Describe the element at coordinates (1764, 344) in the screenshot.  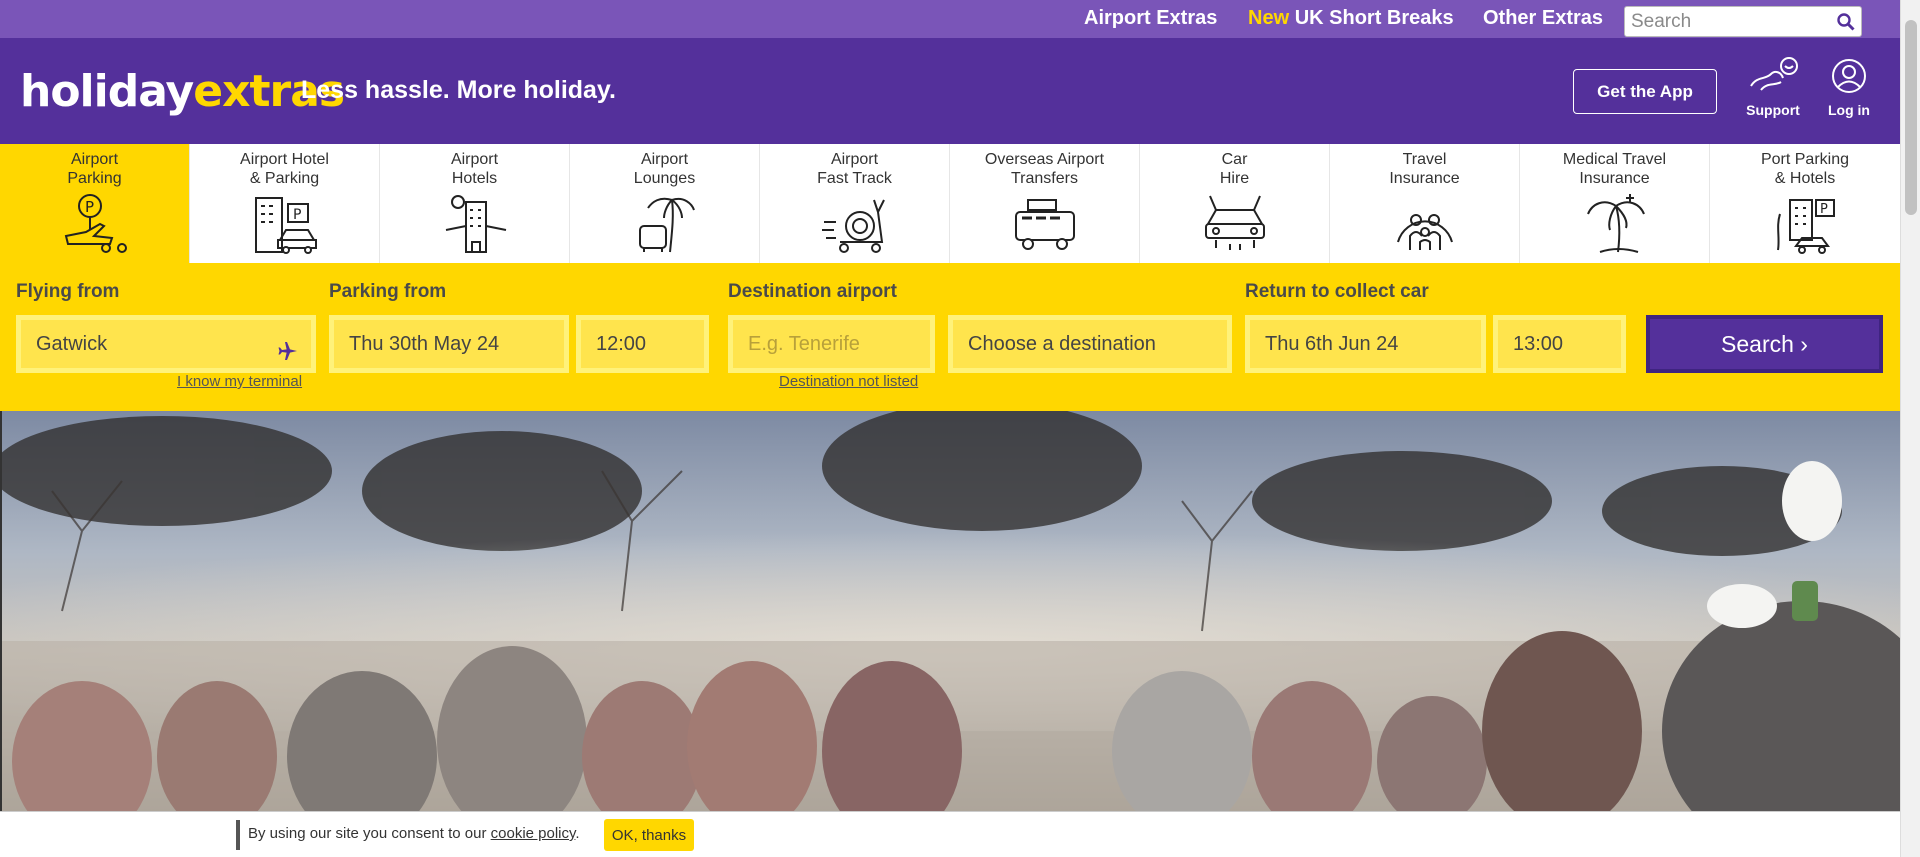
I see `search-button: Search ›` at that location.